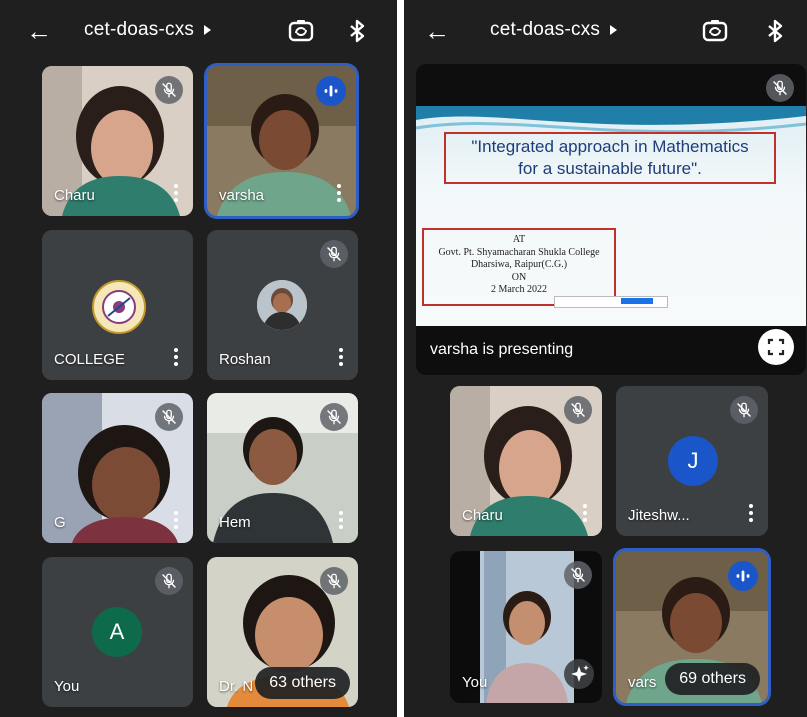  What do you see at coordinates (610, 146) in the screenshot?
I see `slide-title-line: "Integrated approach in Mathematics` at bounding box center [610, 146].